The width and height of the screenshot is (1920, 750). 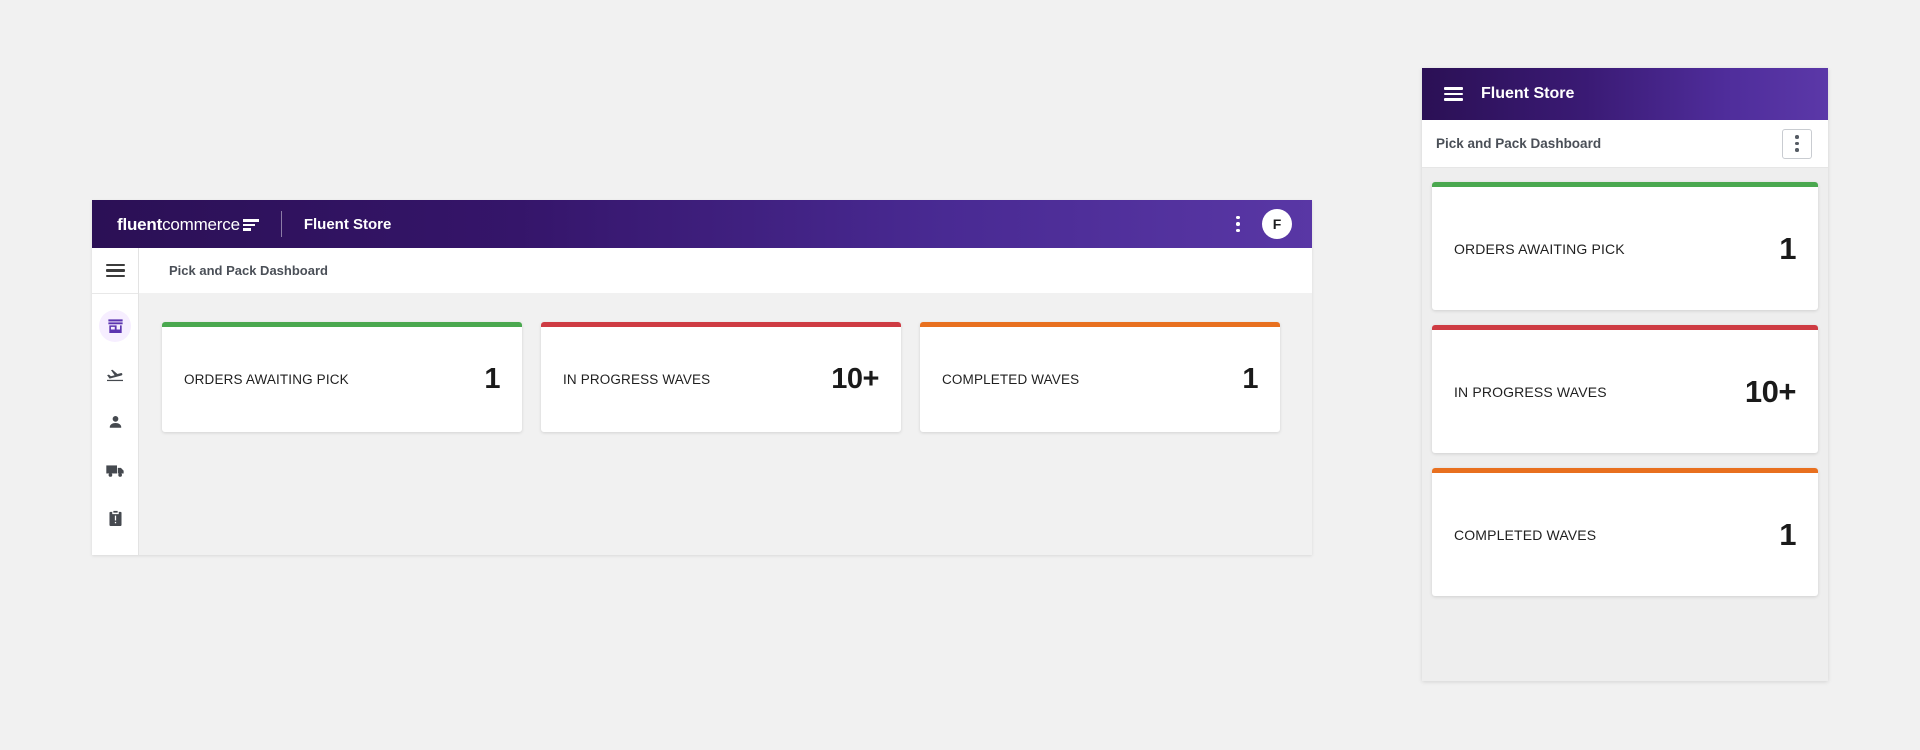 I want to click on person-icon, so click(x=115, y=422).